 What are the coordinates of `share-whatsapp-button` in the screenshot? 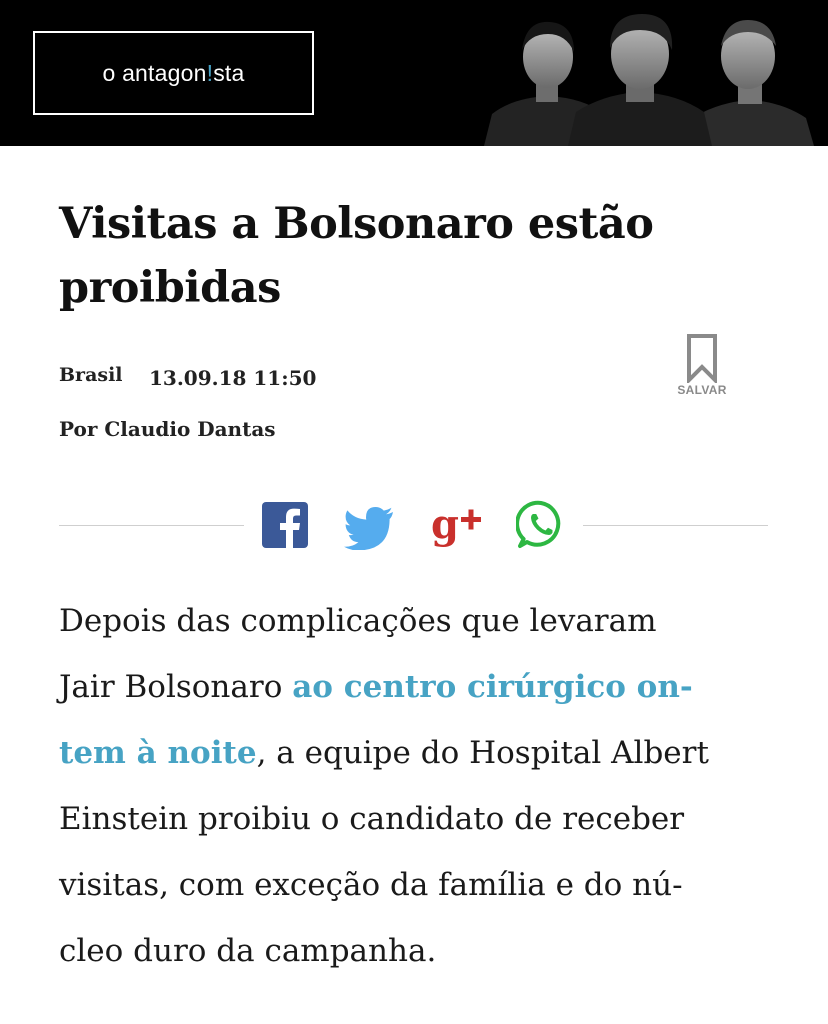 It's located at (540, 525).